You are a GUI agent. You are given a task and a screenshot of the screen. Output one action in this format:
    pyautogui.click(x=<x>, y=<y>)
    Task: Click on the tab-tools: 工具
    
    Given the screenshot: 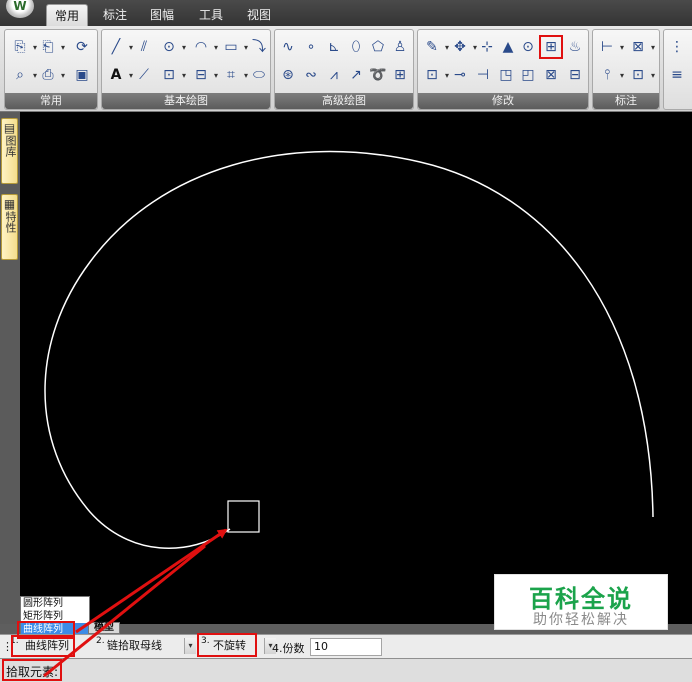 What is the action you would take?
    pyautogui.click(x=211, y=15)
    